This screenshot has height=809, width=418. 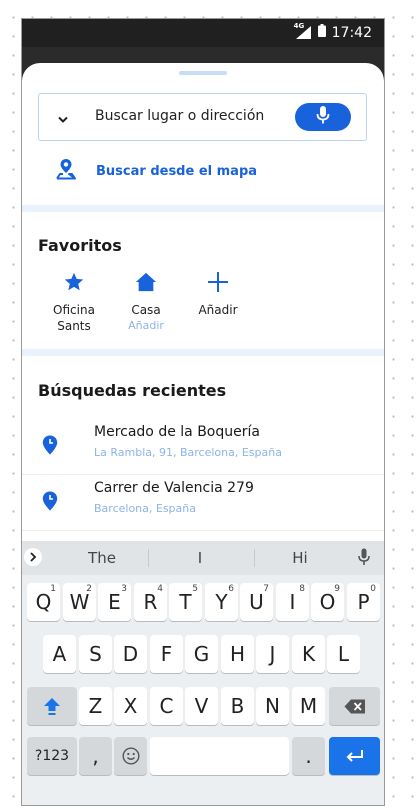 I want to click on shift-icon, so click(x=52, y=706).